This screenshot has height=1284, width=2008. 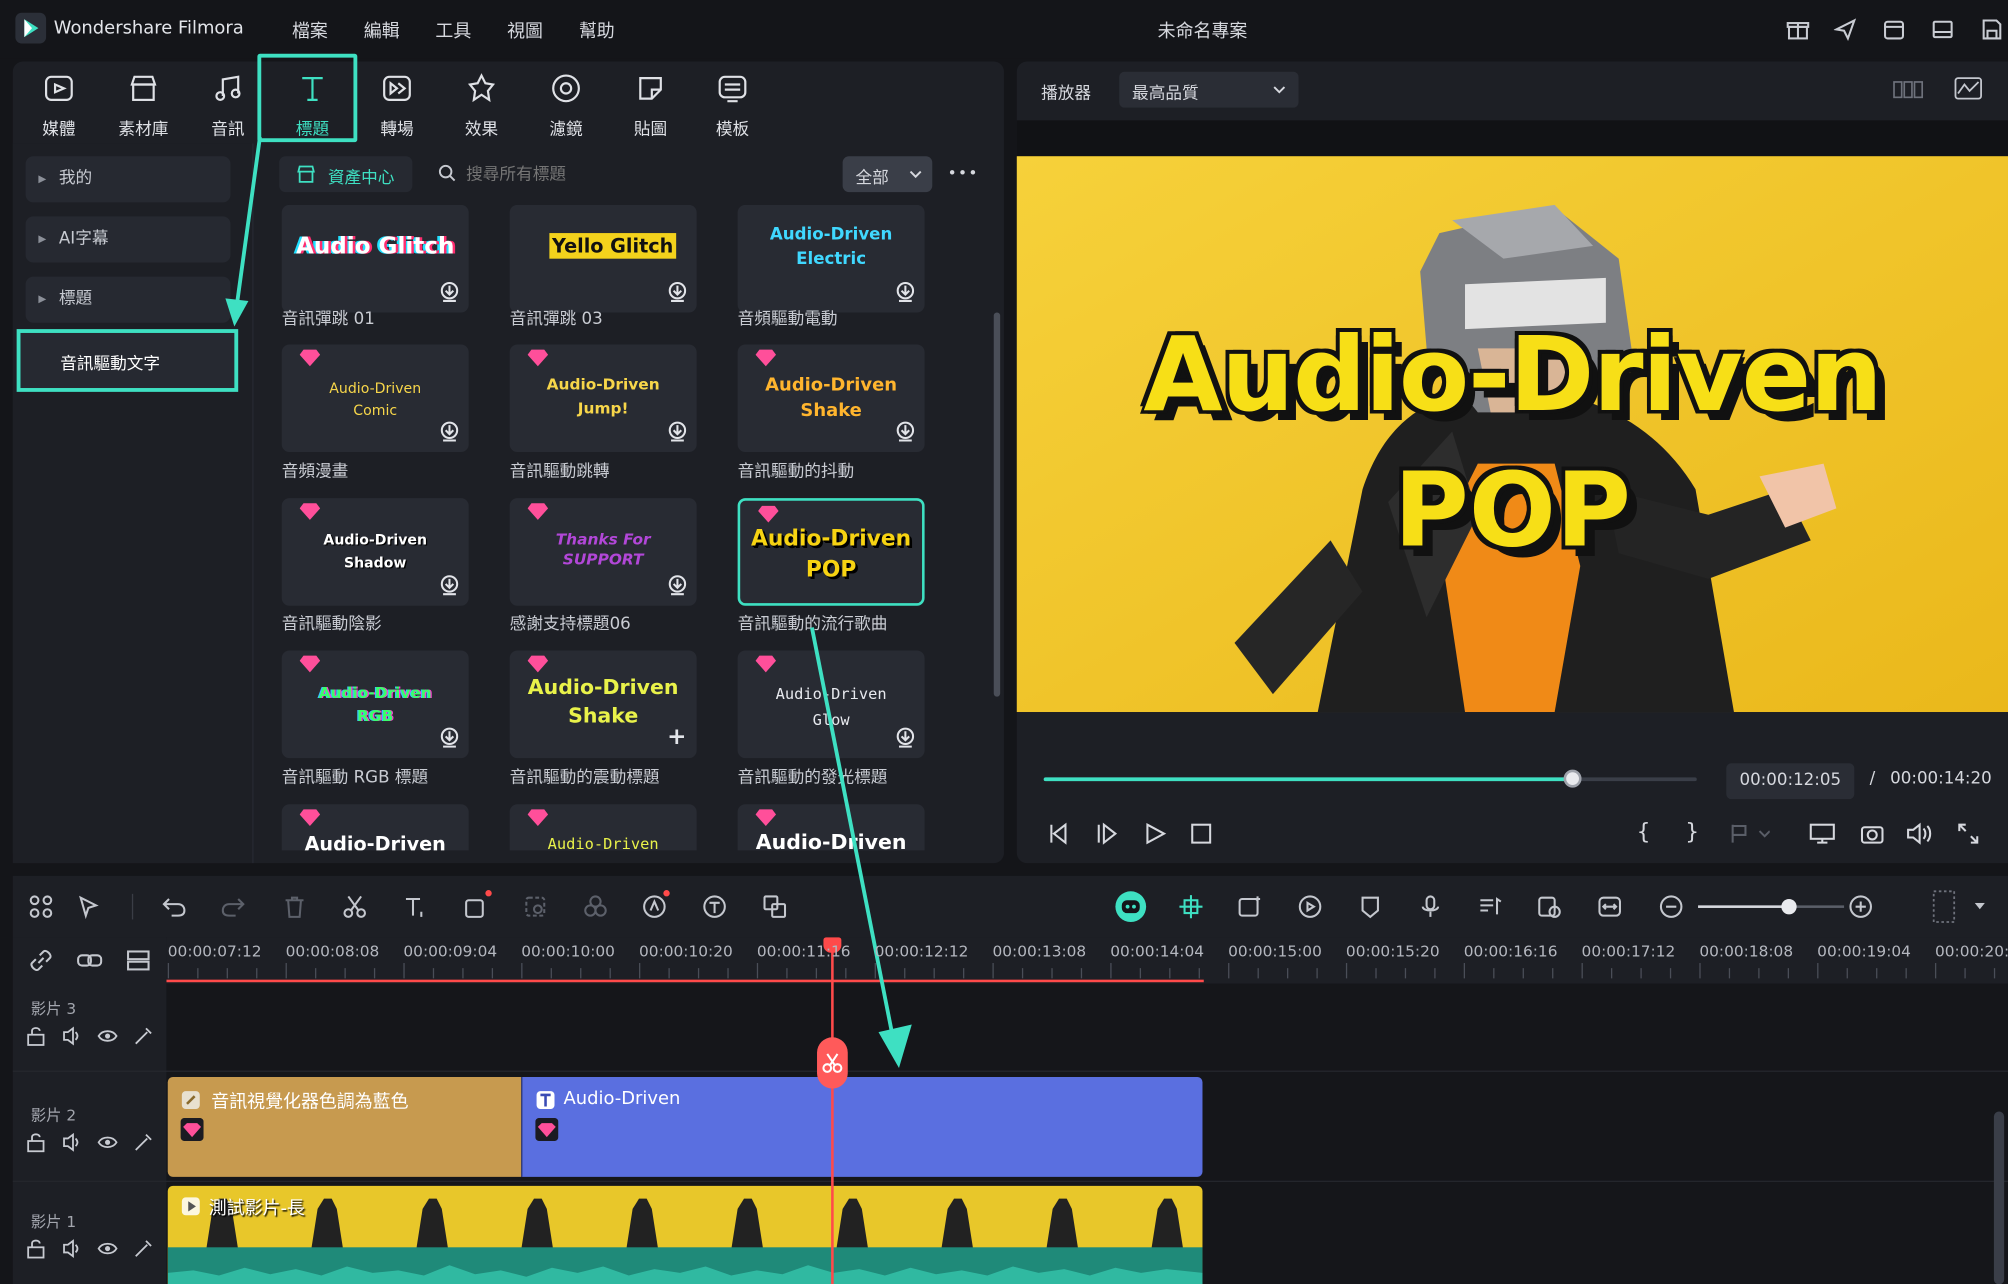 What do you see at coordinates (1671, 907) in the screenshot?
I see `zoom-out-icon` at bounding box center [1671, 907].